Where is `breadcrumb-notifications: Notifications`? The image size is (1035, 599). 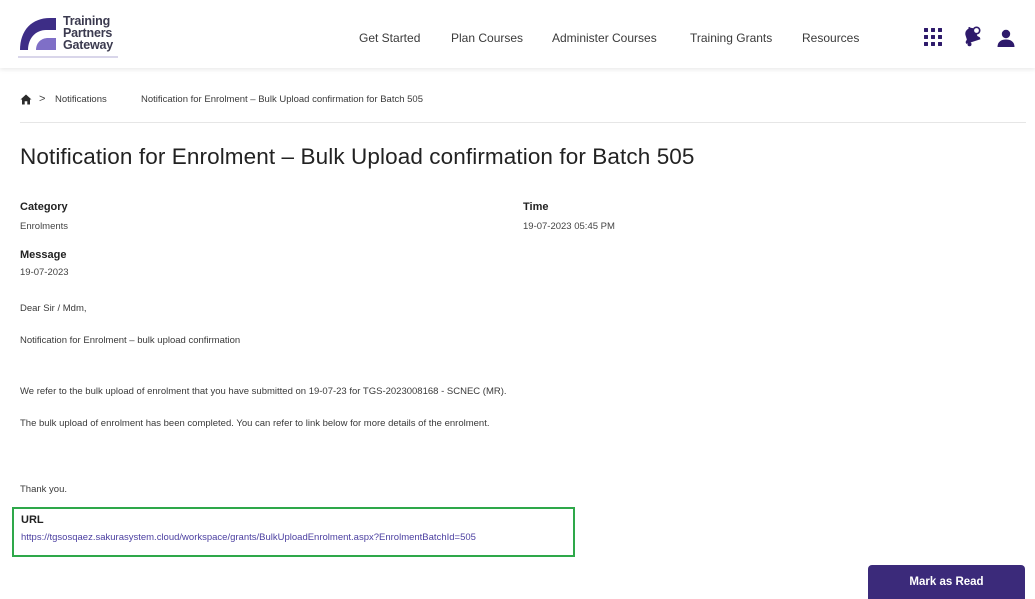
breadcrumb-notifications: Notifications is located at coordinates (81, 99).